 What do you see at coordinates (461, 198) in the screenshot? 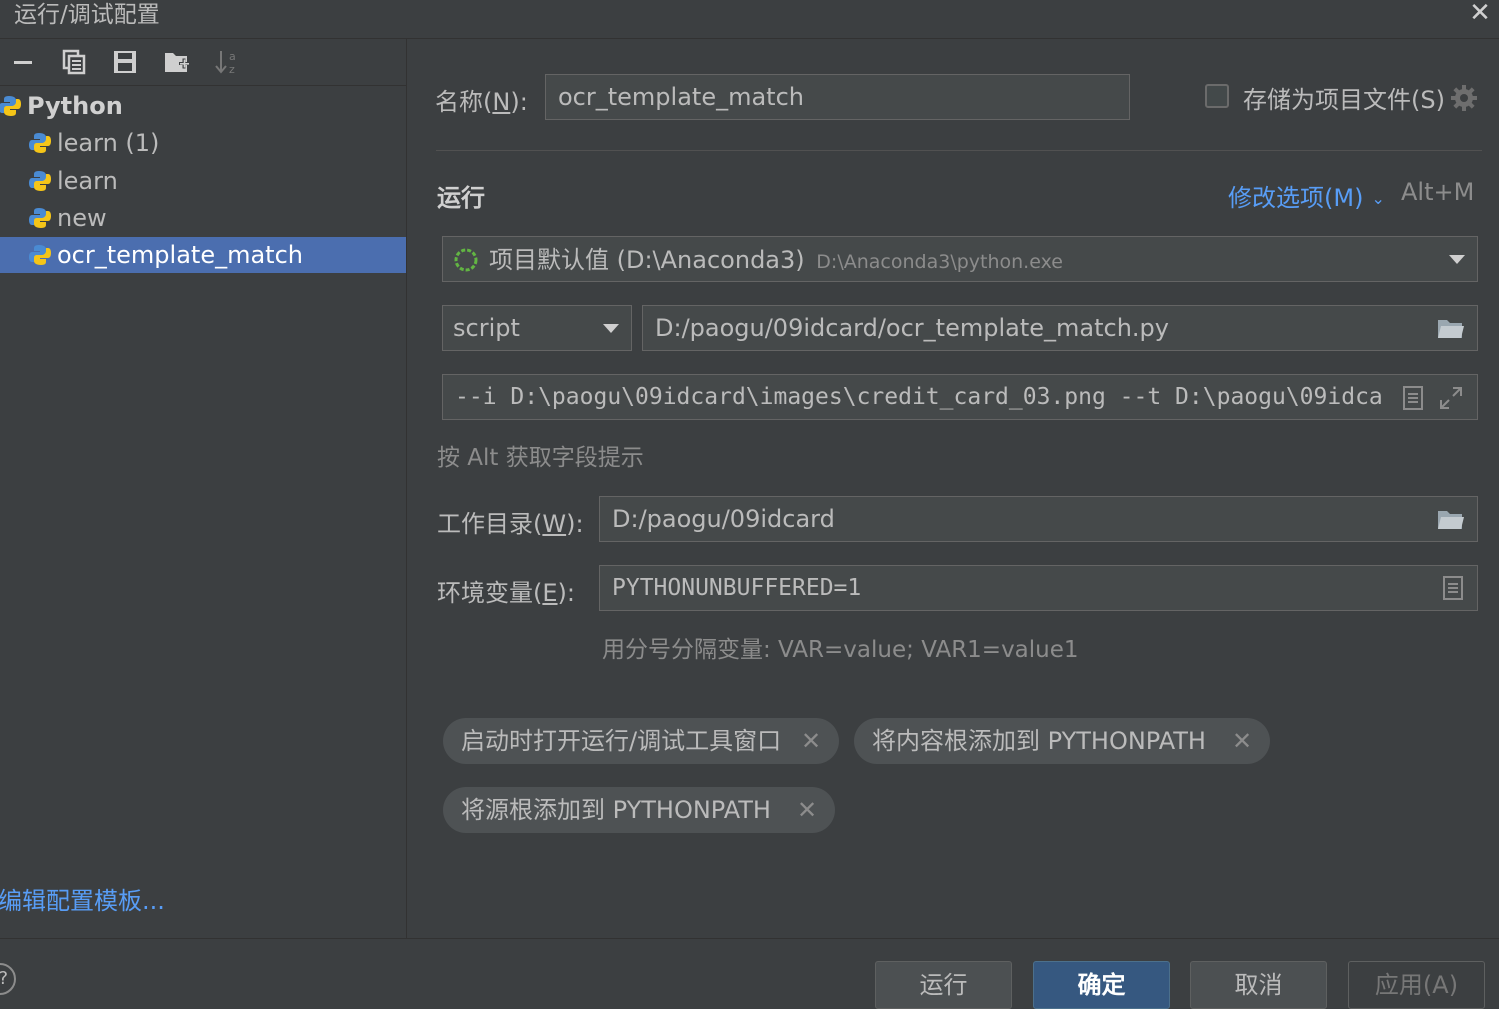
I see `run-section-title: 运行` at bounding box center [461, 198].